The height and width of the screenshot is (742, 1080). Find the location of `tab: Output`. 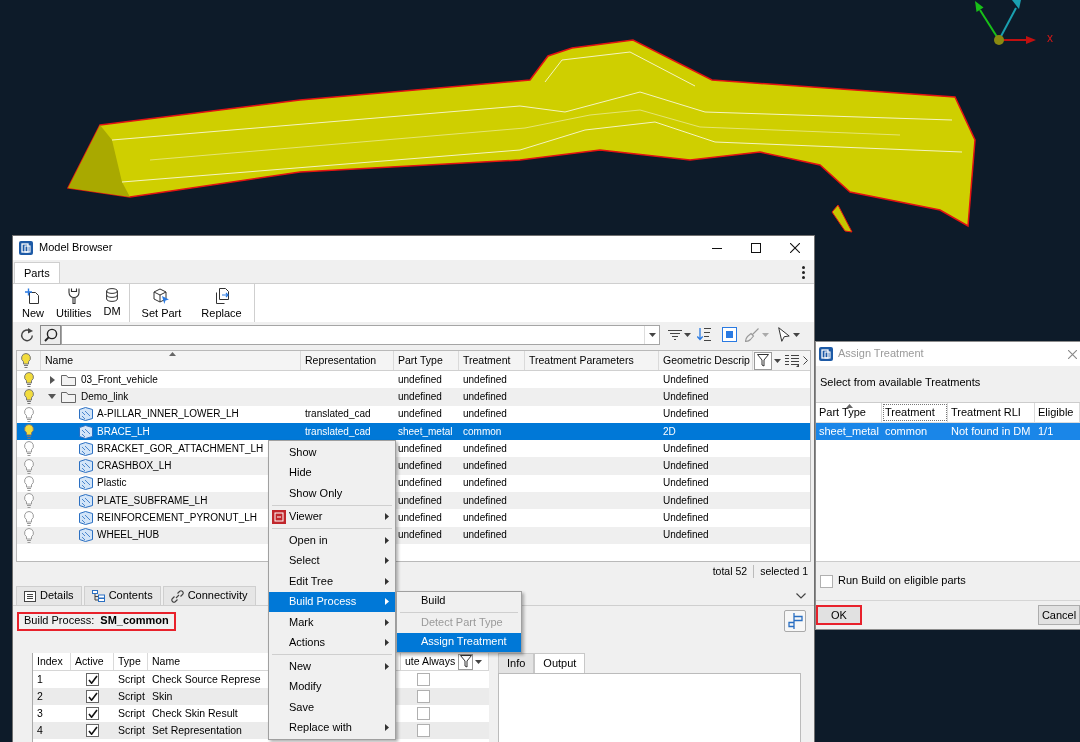

tab: Output is located at coordinates (560, 663).